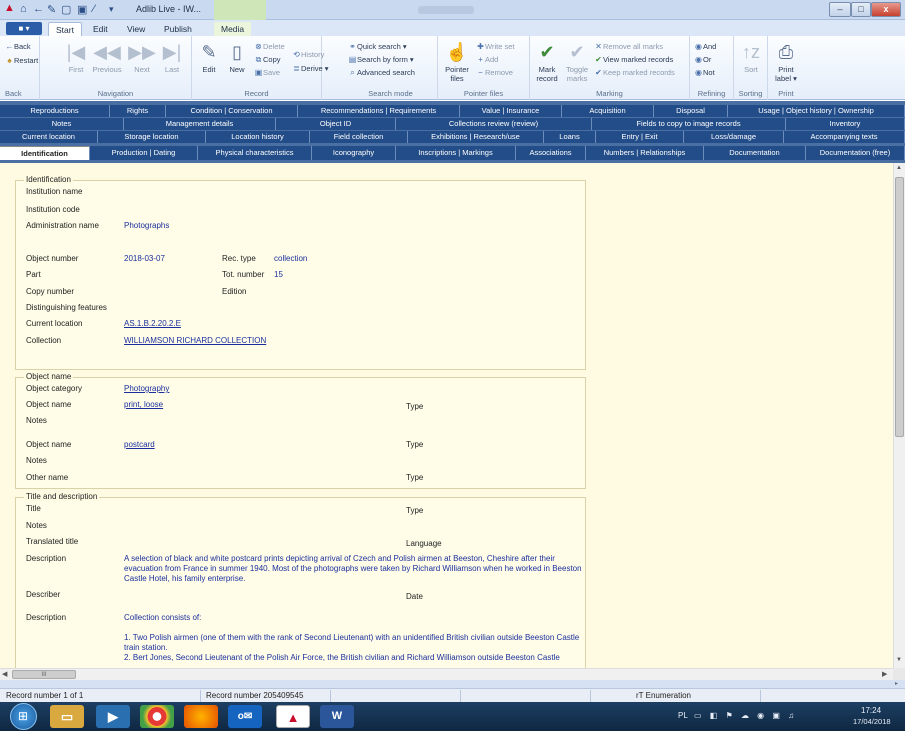 The height and width of the screenshot is (731, 905). I want to click on tab-start: Start, so click(65, 29).